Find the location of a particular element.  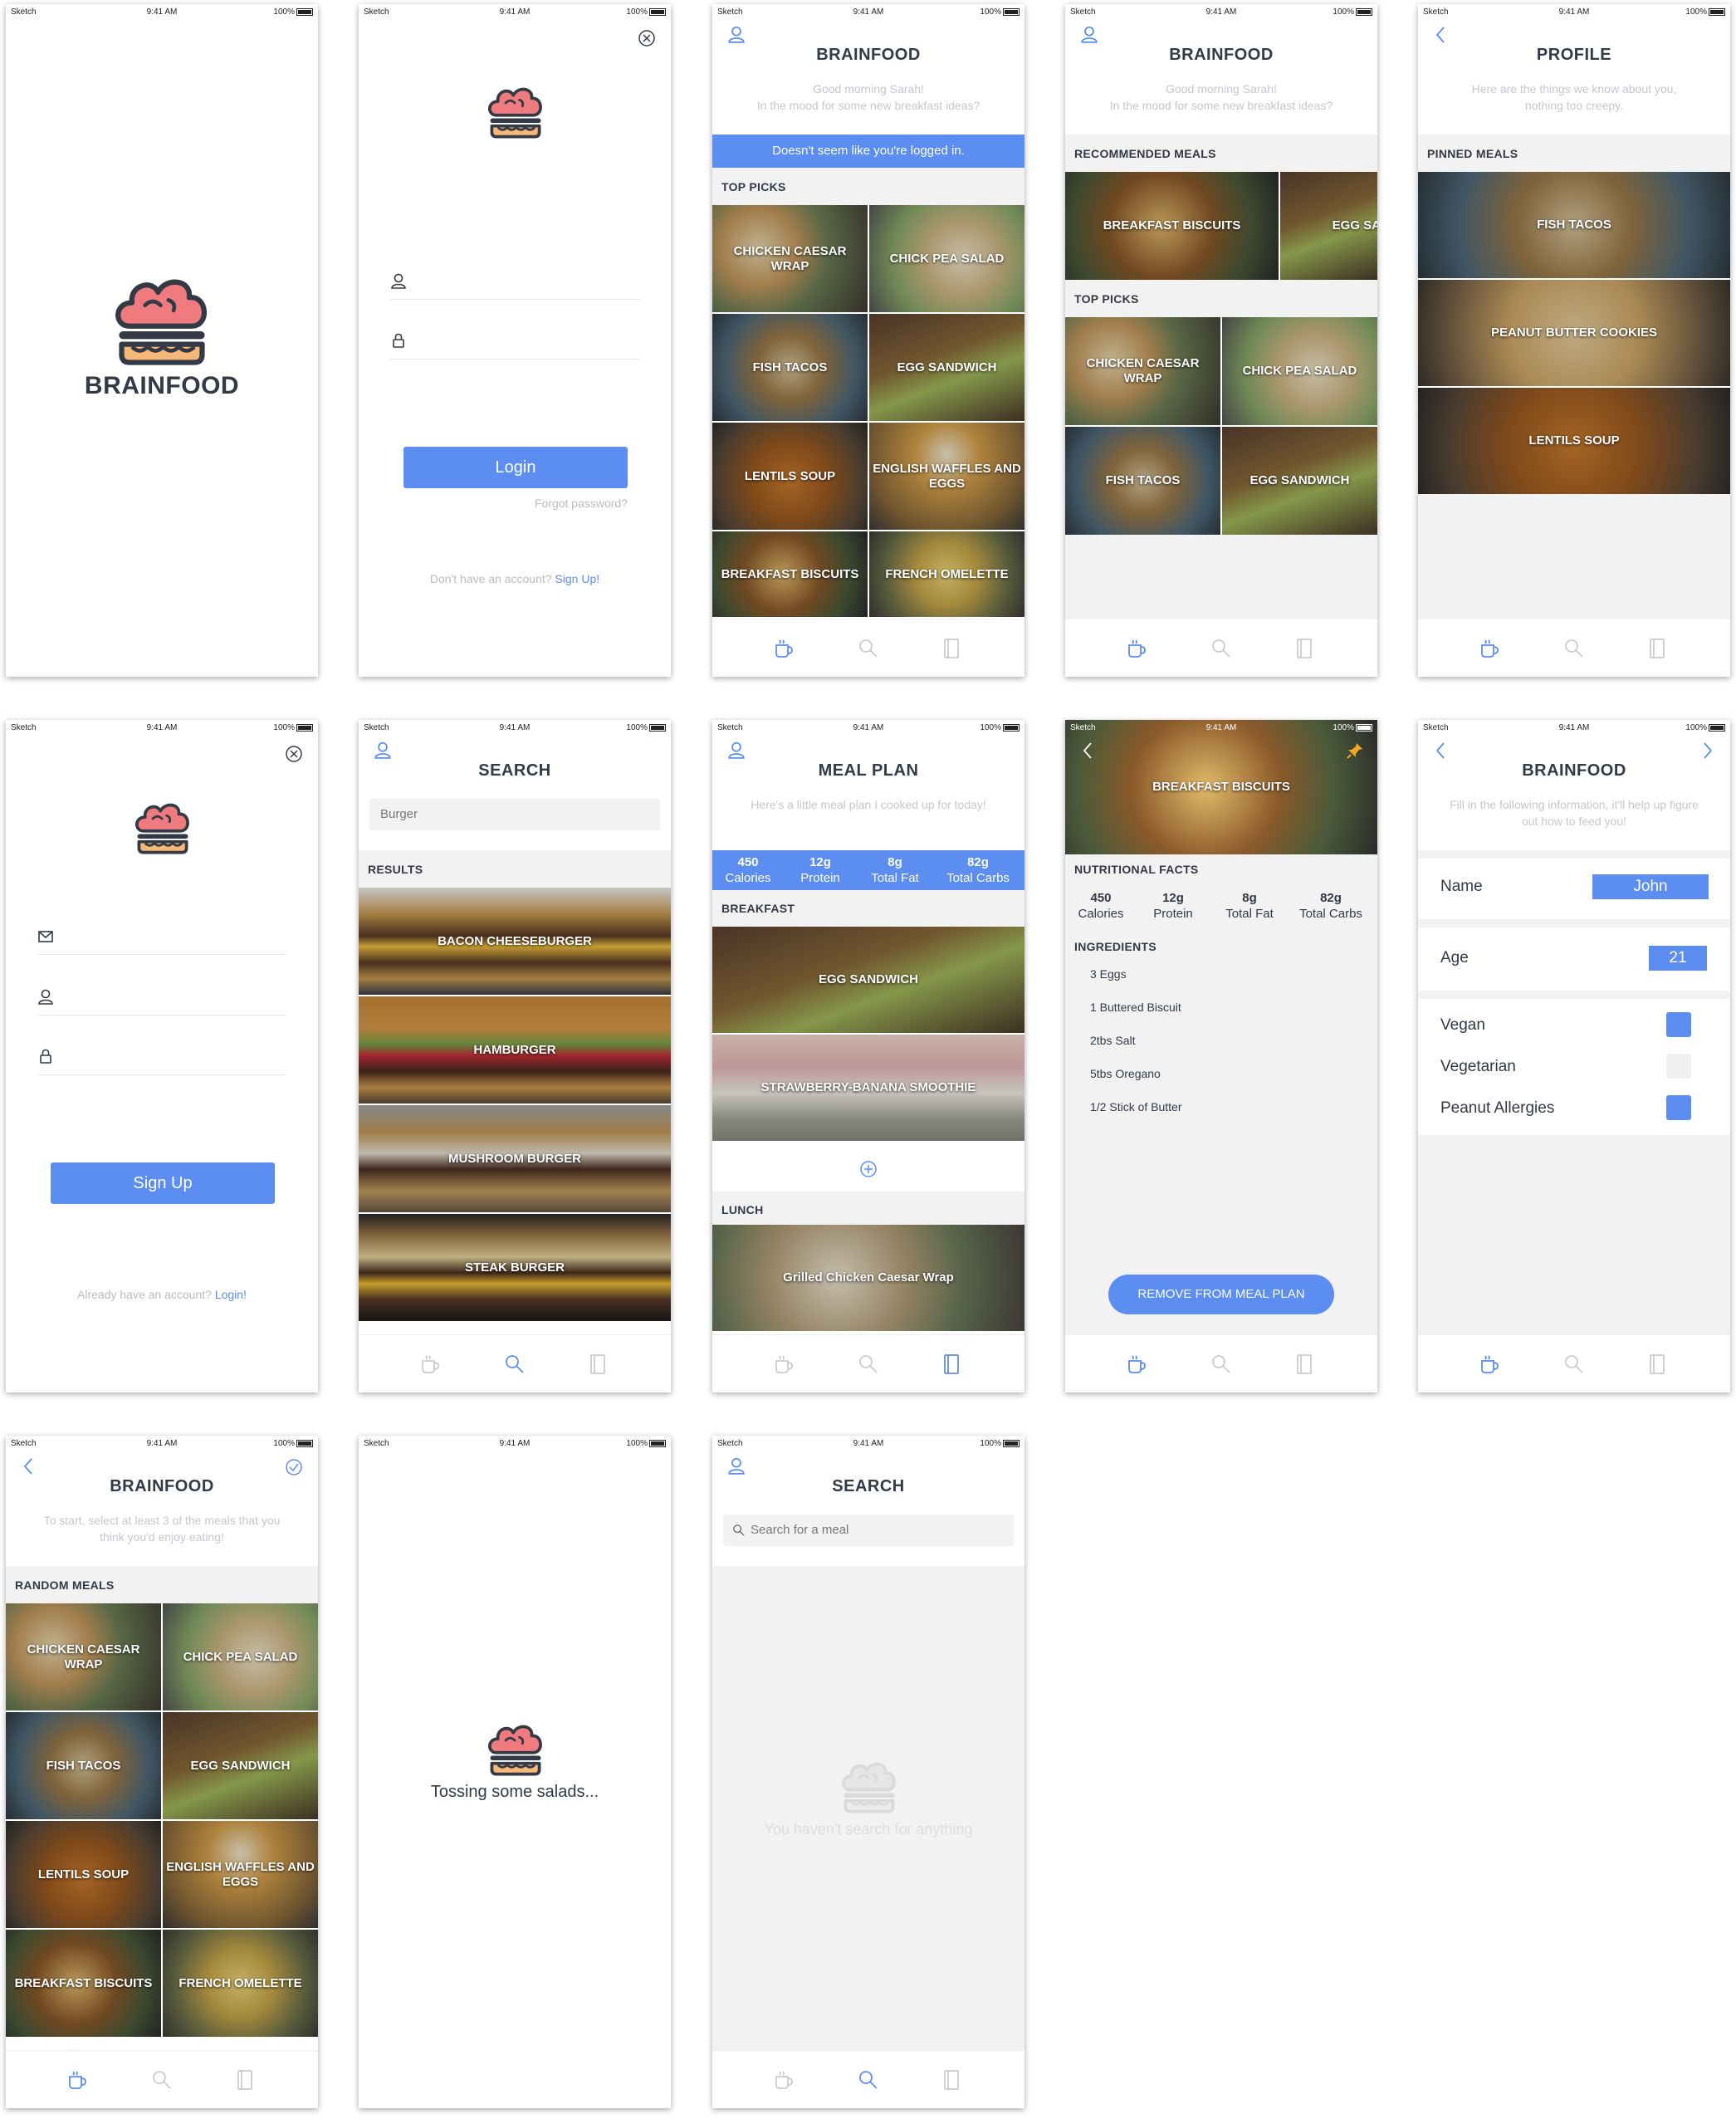

vegetarian-checkbox is located at coordinates (1678, 1066).